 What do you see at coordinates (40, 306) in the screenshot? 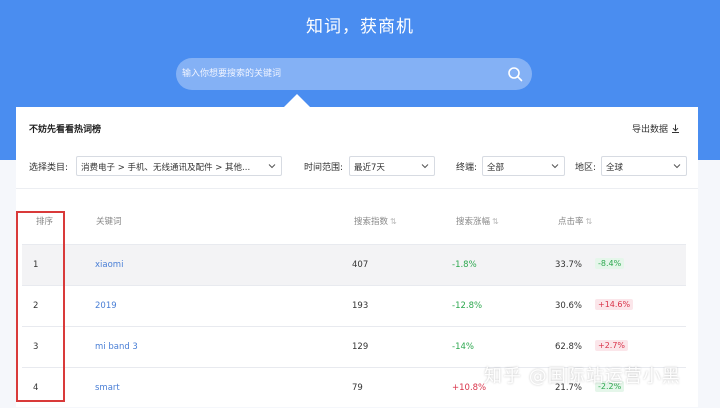
I see `rank-column-highlight` at bounding box center [40, 306].